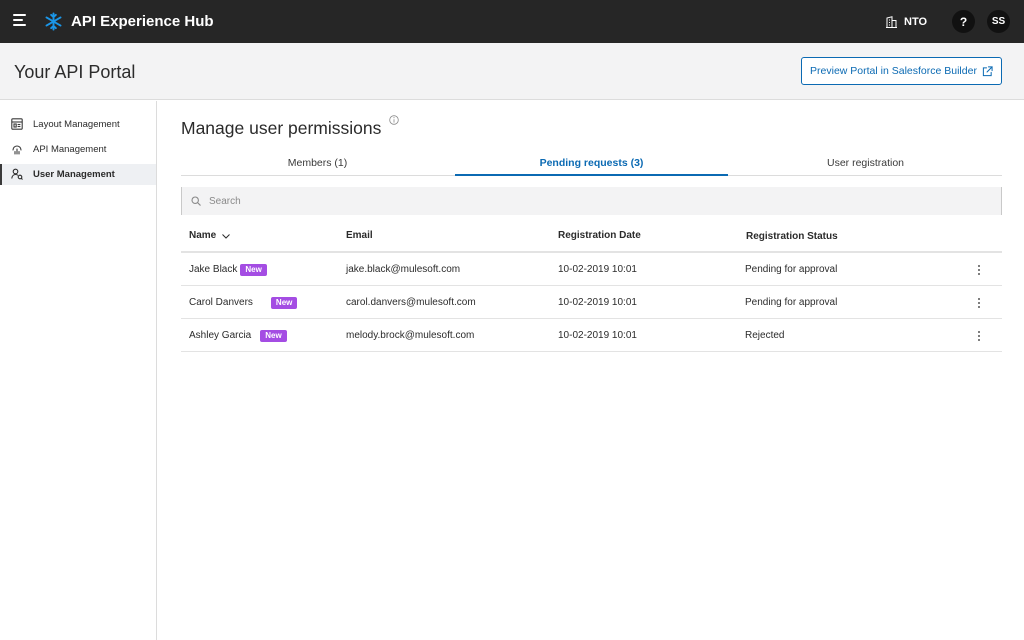 The image size is (1024, 640). I want to click on column-header-email: Email, so click(359, 235).